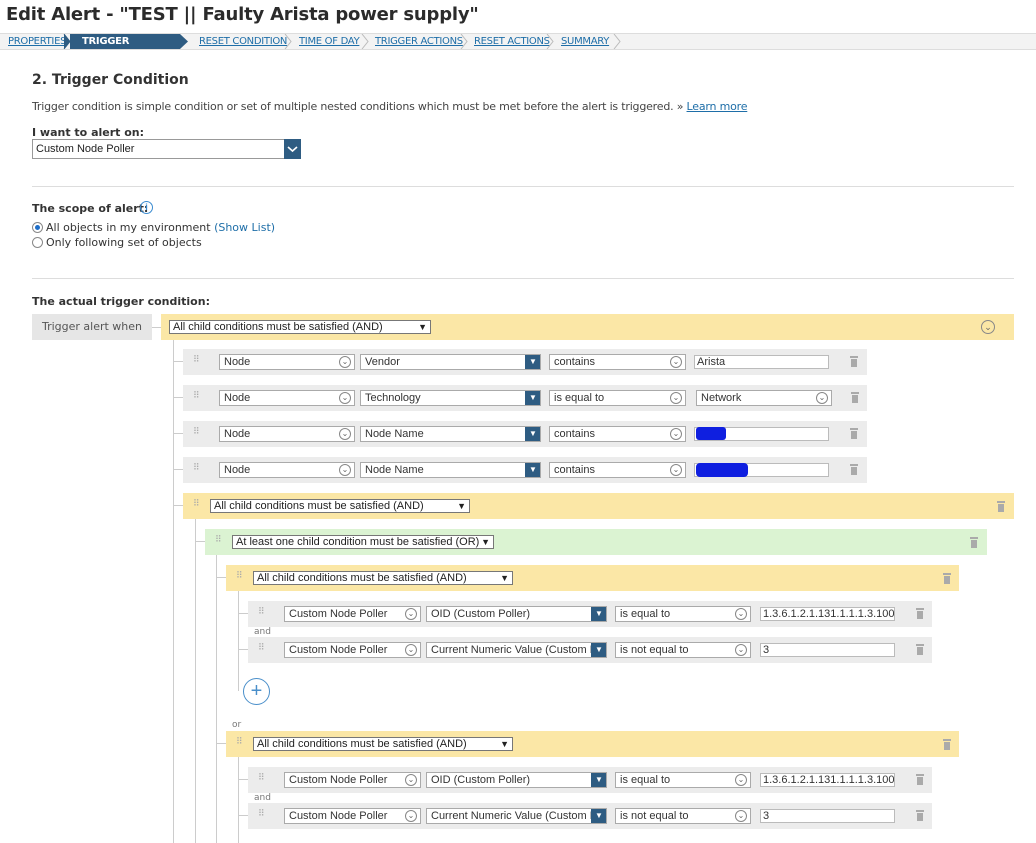  What do you see at coordinates (329, 41) in the screenshot?
I see `crumb-time-of-day: TIME OF DAY` at bounding box center [329, 41].